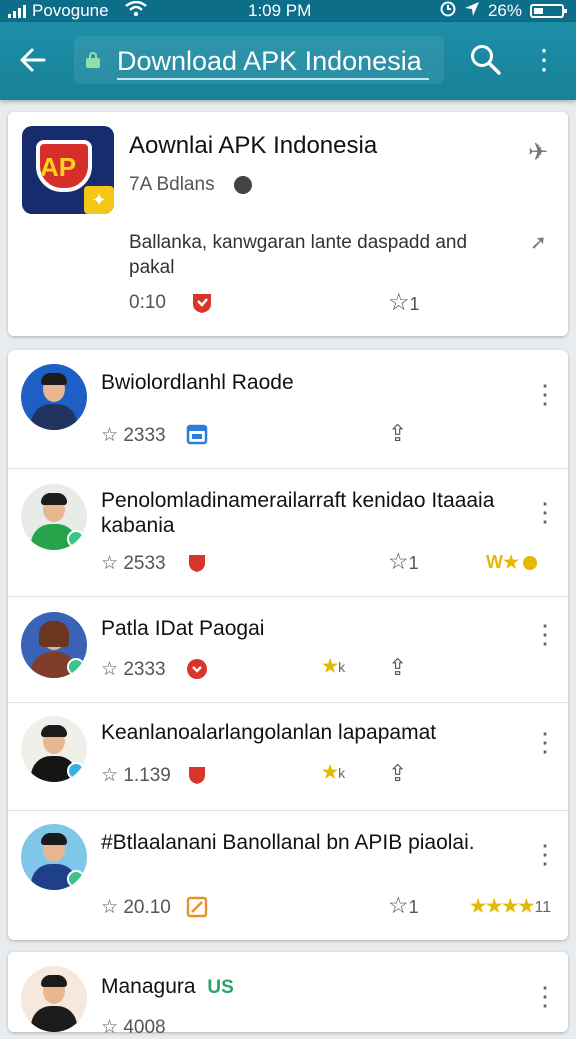  What do you see at coordinates (197, 907) in the screenshot?
I see `edit-icon` at bounding box center [197, 907].